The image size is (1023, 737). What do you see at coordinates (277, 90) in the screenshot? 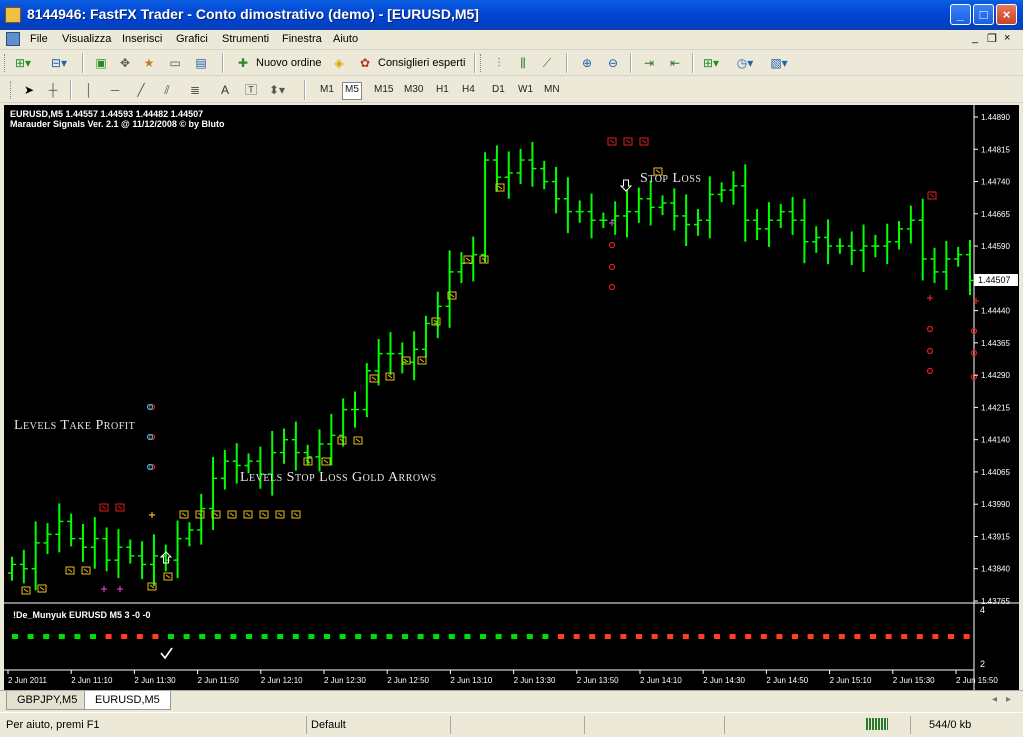
I see `arrows-icon: ⬍▾` at bounding box center [277, 90].